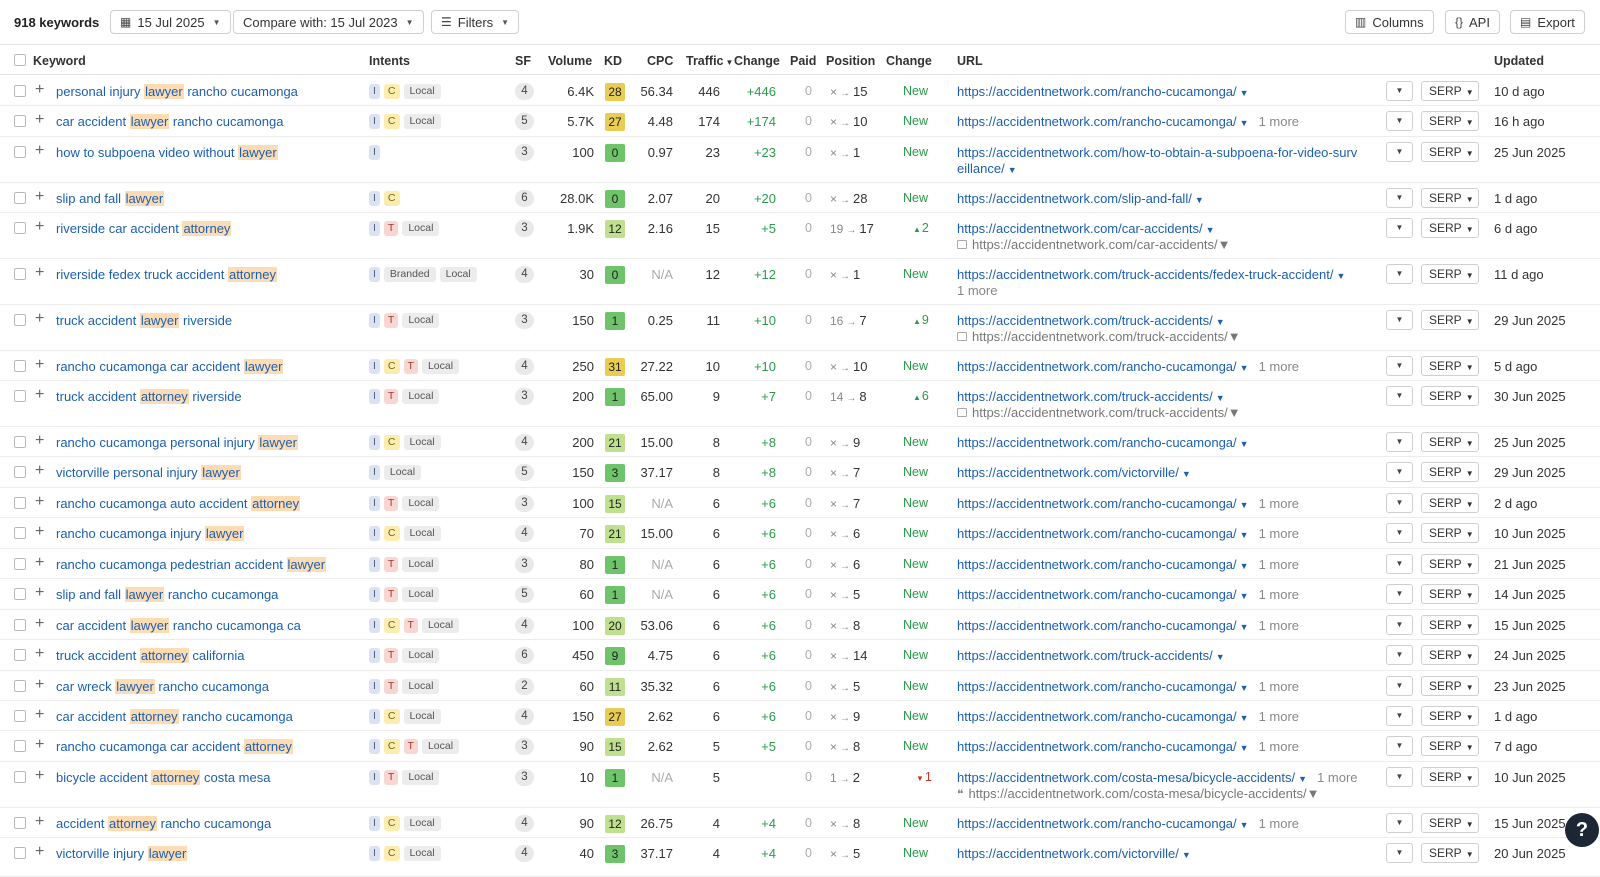 The image size is (1600, 877). What do you see at coordinates (177, 442) in the screenshot?
I see `keyword-link: rancho cucamonga personal injury lawyer` at bounding box center [177, 442].